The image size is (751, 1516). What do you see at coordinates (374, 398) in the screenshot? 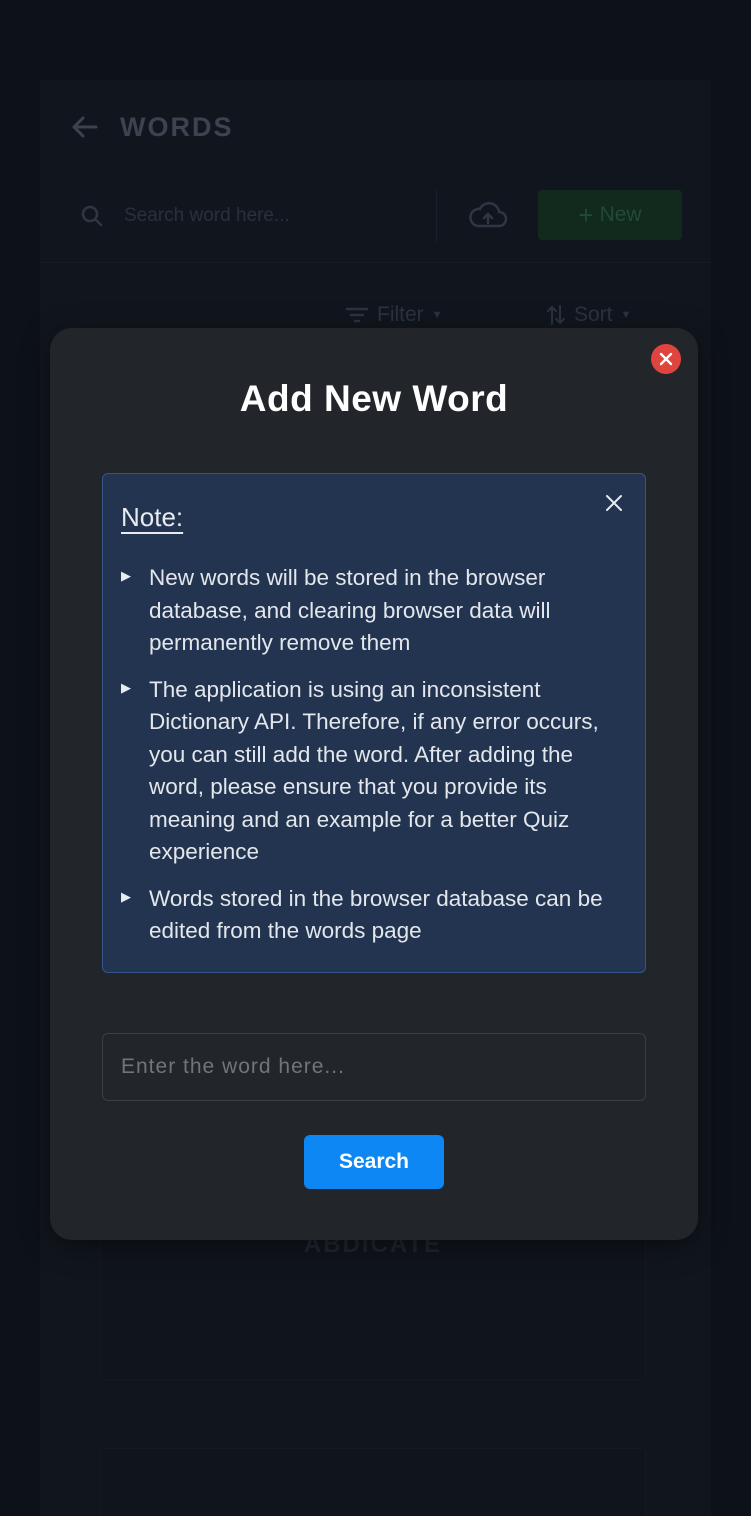
I see `modal-title: Add New Word` at bounding box center [374, 398].